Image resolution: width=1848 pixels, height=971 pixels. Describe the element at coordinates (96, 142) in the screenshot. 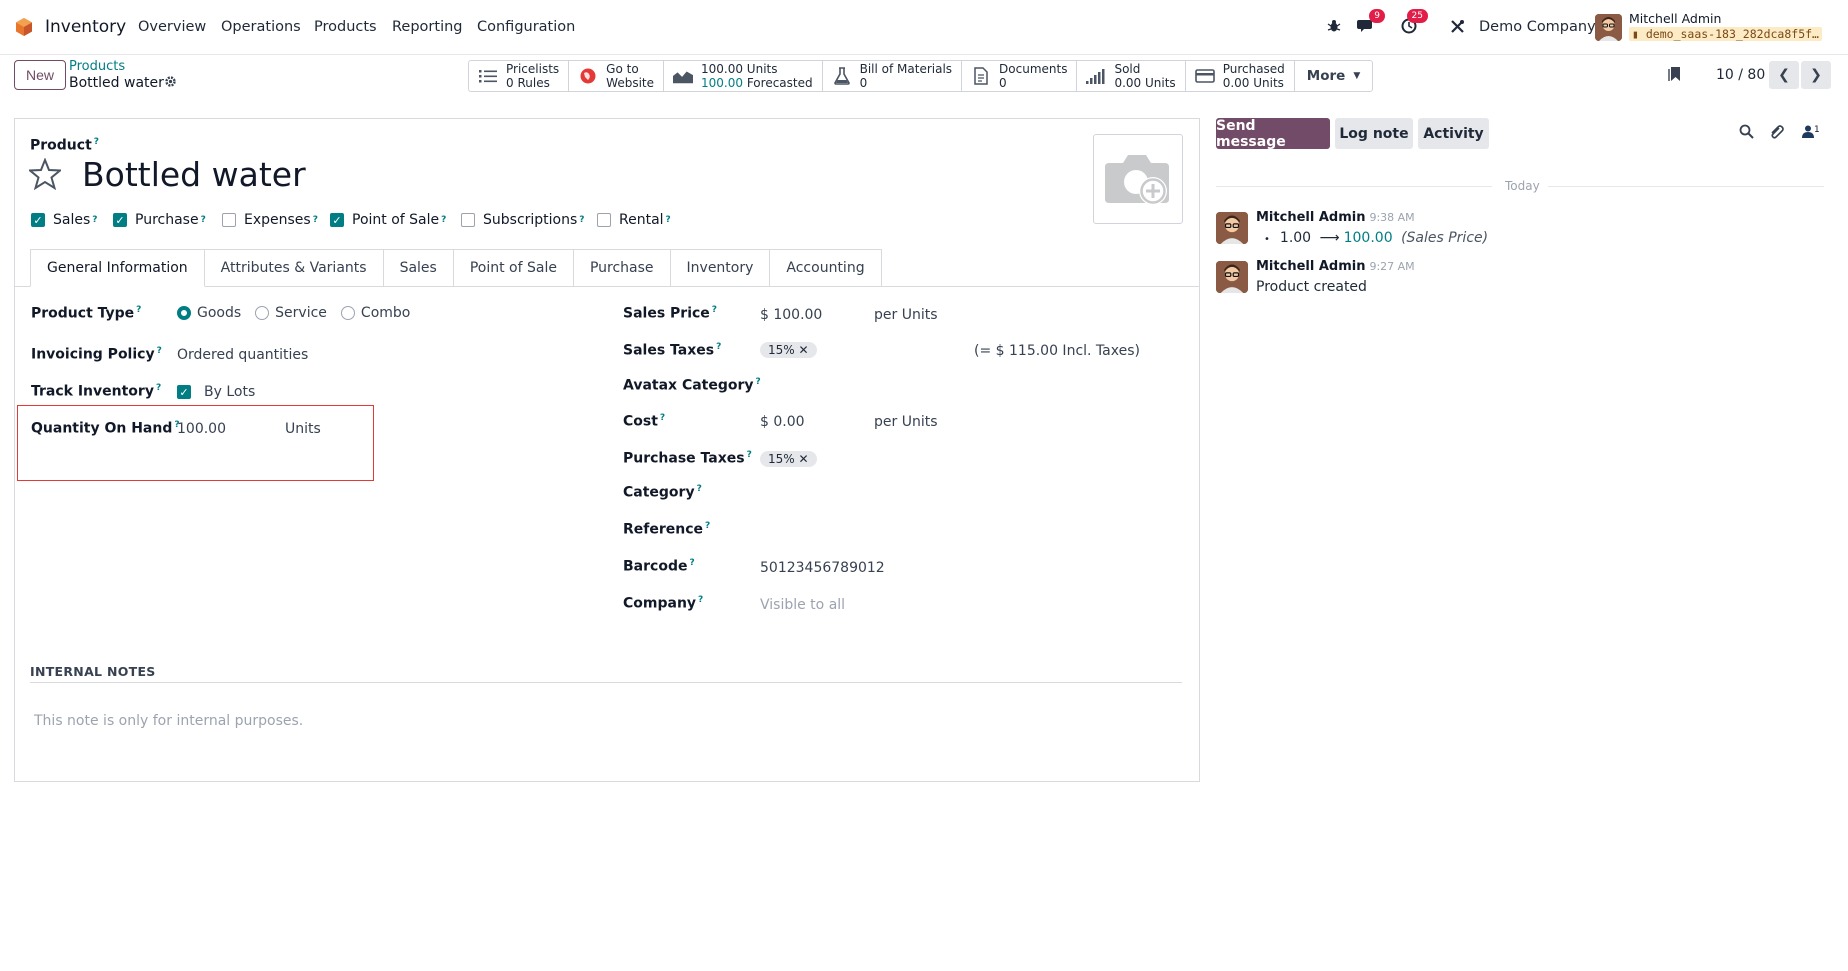

I see `help-icon: ?` at that location.